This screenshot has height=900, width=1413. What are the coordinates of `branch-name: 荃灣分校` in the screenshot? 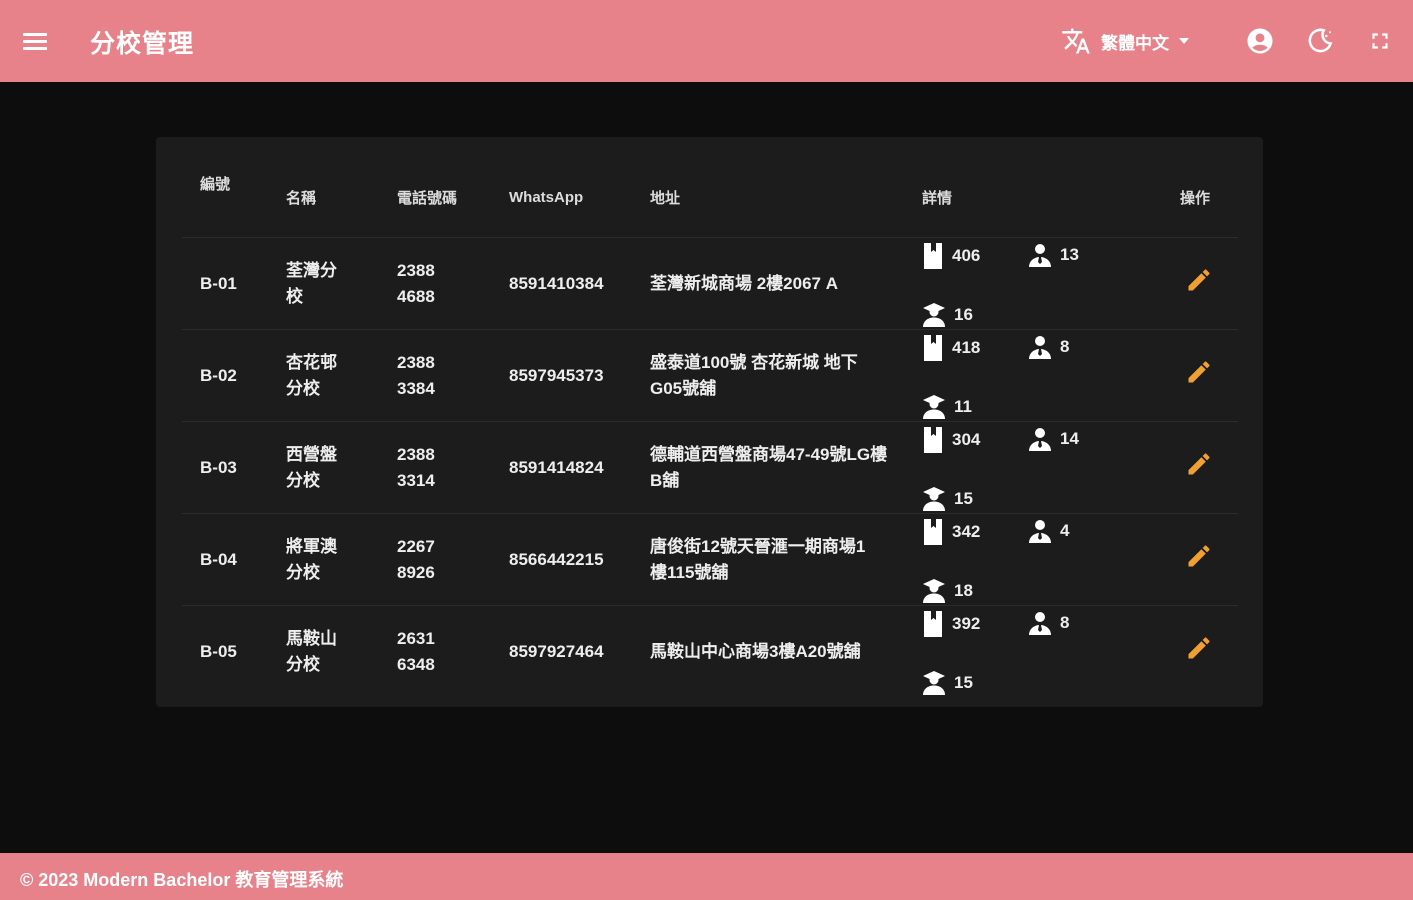 It's located at (323, 283).